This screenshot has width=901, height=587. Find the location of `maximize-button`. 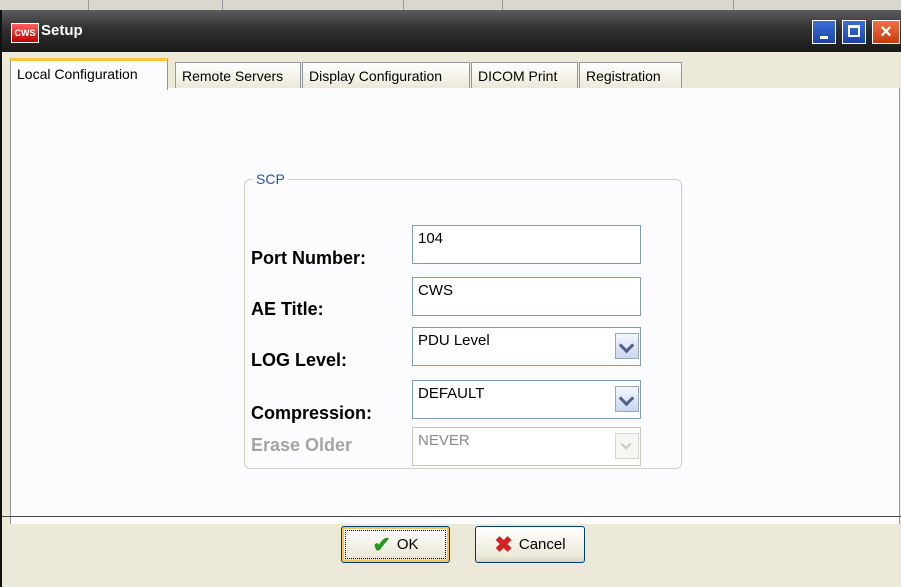

maximize-button is located at coordinates (854, 32).